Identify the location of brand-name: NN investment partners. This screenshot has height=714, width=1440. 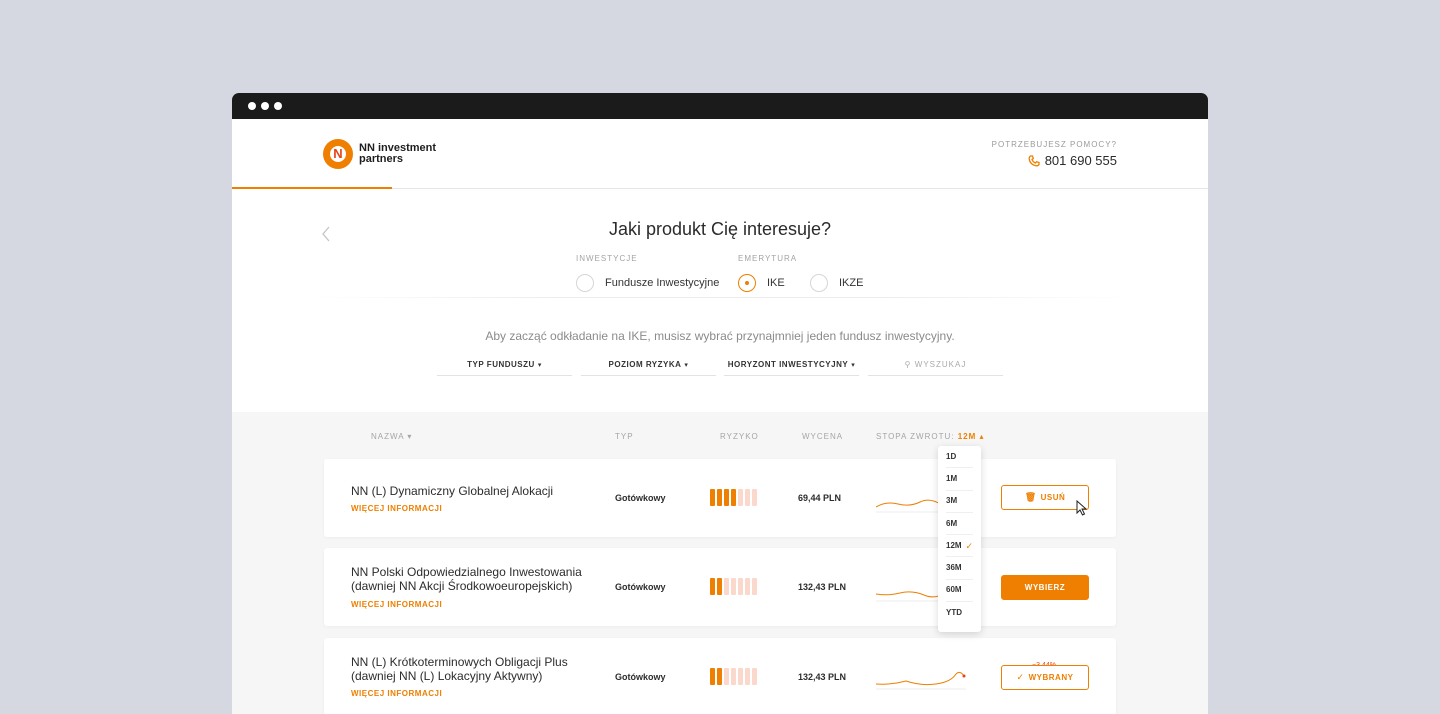
(398, 153).